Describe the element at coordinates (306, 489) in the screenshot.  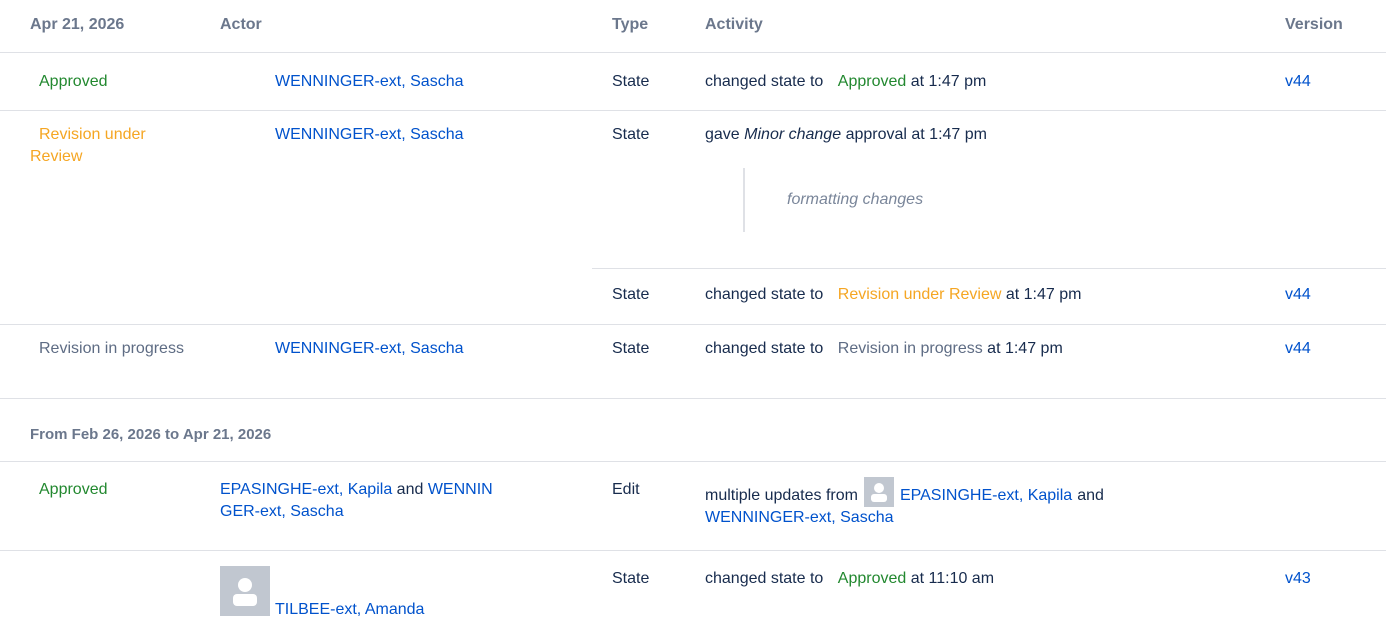
I see `actor-link: EPASINGHE-ext, Kapila` at that location.